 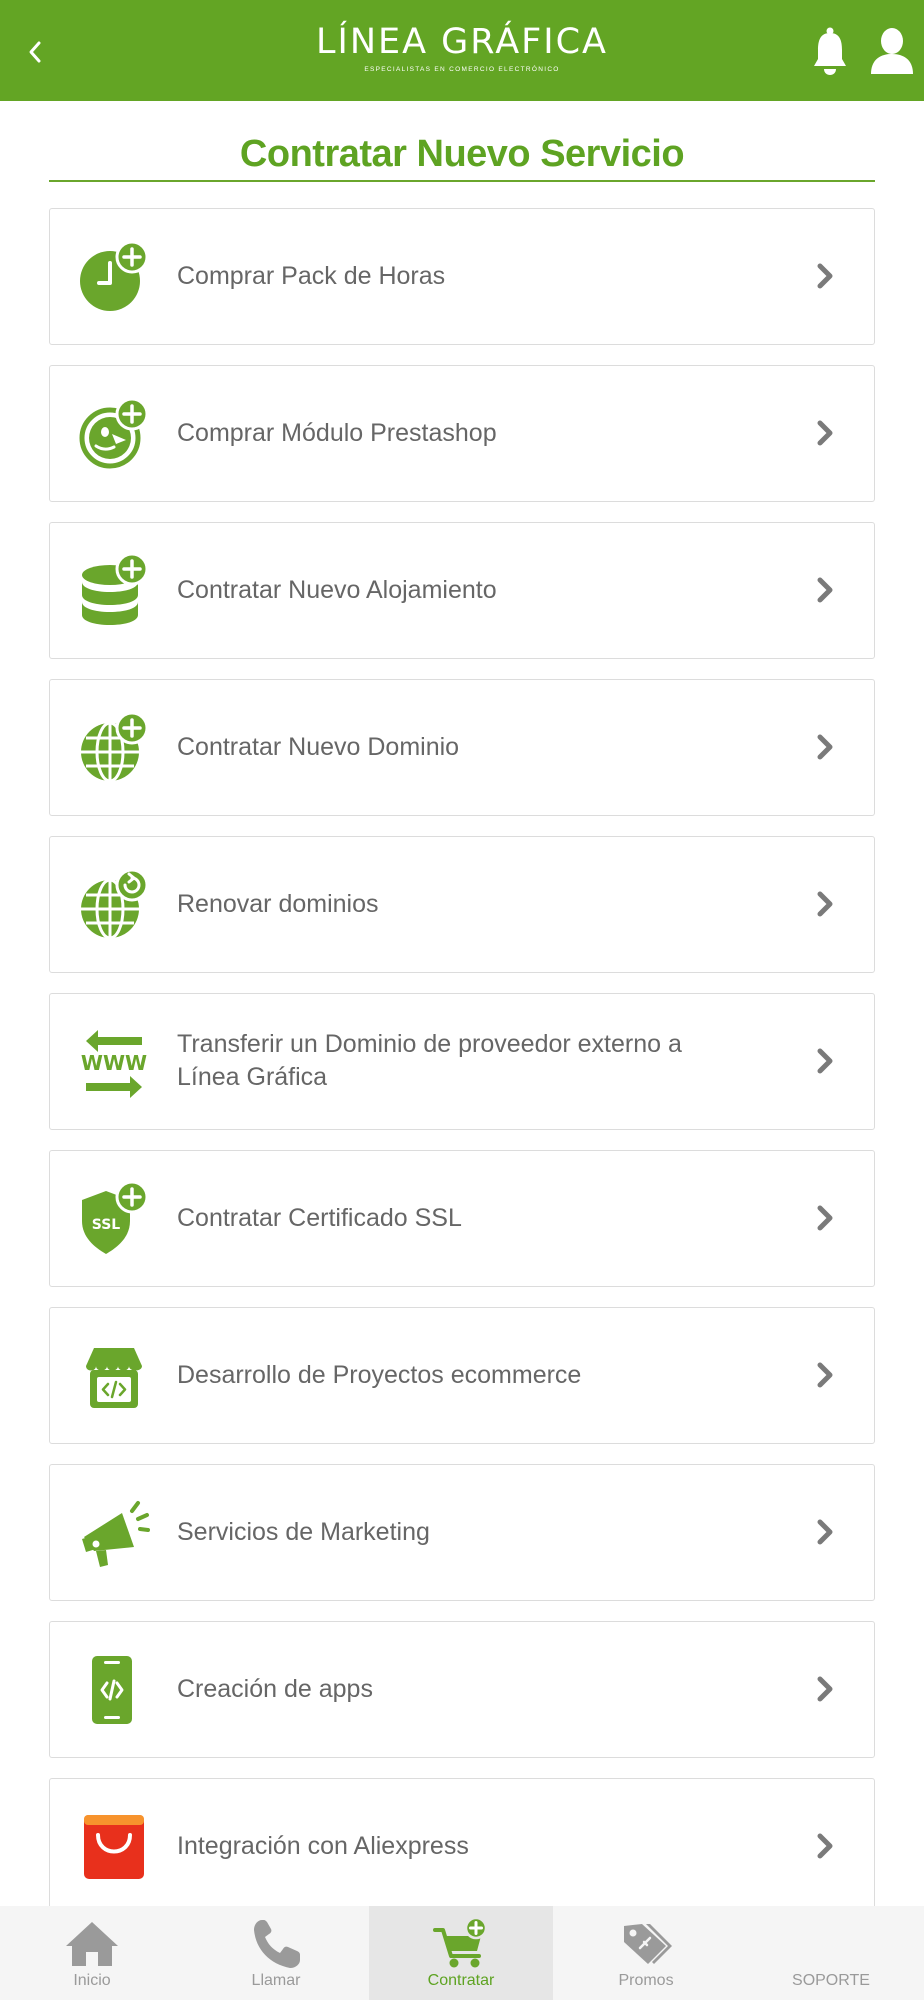 What do you see at coordinates (462, 904) in the screenshot?
I see `service-item-renovar-dominios: Renovar dominios` at bounding box center [462, 904].